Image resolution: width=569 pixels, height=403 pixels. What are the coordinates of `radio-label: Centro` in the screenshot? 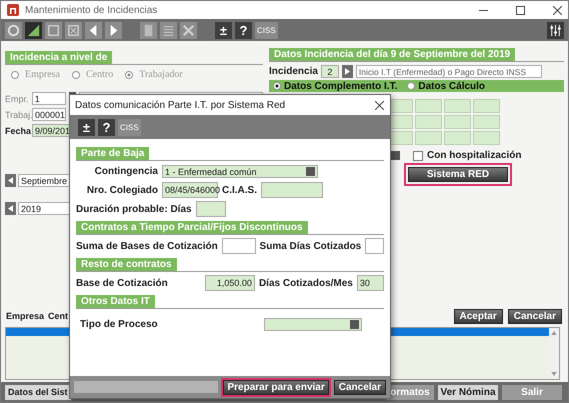 It's located at (100, 74).